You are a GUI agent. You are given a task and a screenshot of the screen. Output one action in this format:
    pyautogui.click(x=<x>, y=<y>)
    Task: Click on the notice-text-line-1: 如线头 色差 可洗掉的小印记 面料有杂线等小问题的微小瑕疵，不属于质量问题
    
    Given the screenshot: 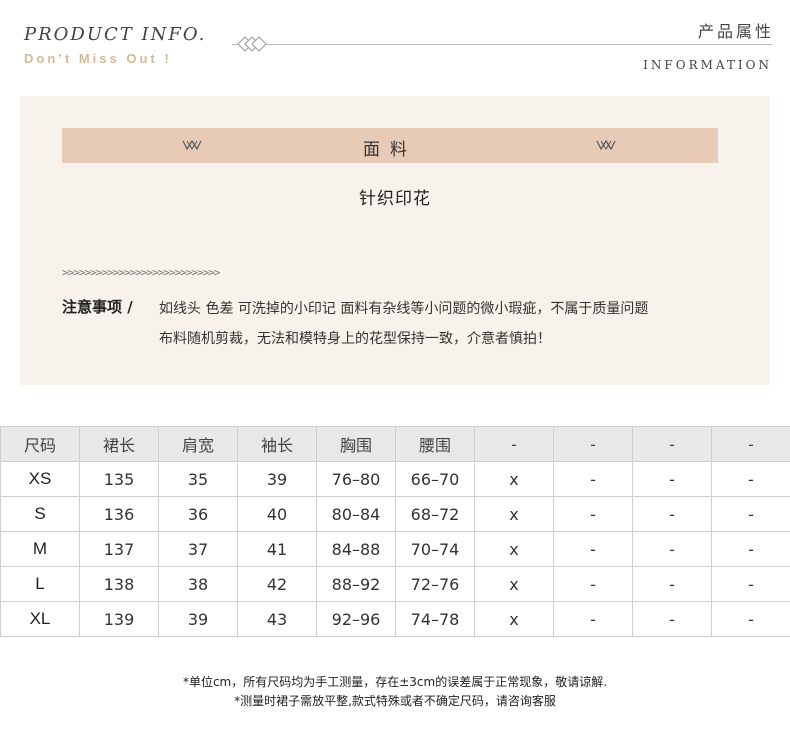 What is the action you would take?
    pyautogui.click(x=404, y=309)
    